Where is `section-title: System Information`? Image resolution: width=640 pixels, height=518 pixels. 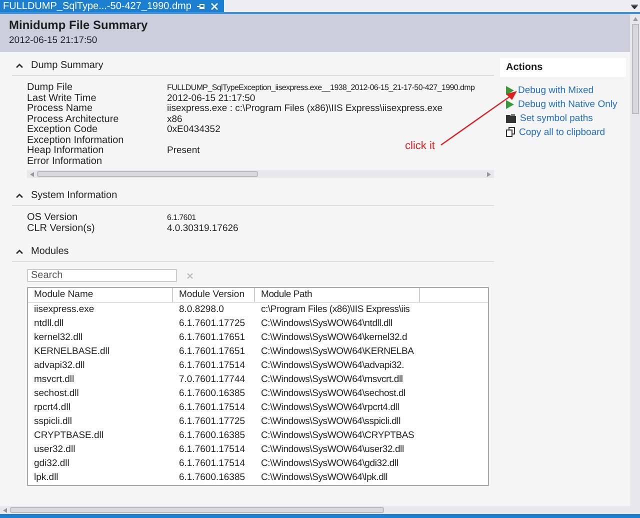
section-title: System Information is located at coordinates (74, 195).